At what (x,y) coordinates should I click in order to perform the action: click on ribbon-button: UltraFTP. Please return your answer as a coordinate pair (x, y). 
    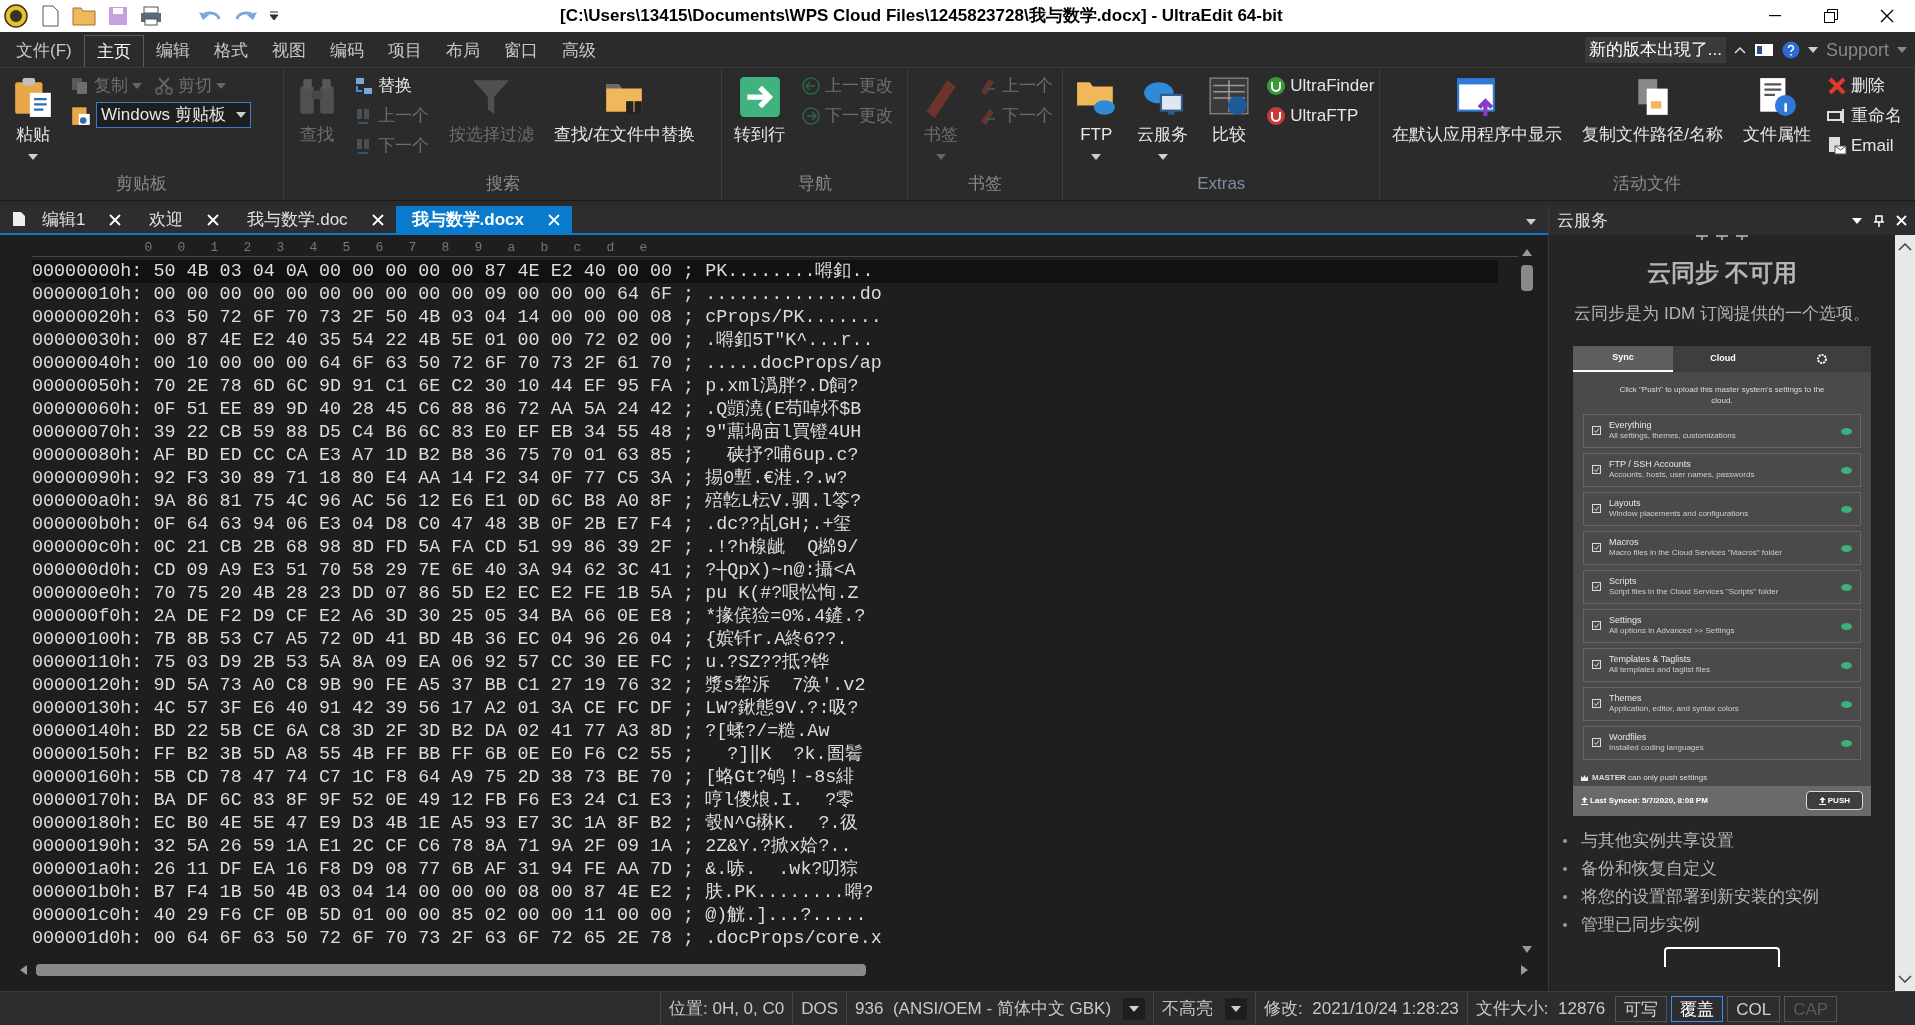
    Looking at the image, I should click on (1314, 116).